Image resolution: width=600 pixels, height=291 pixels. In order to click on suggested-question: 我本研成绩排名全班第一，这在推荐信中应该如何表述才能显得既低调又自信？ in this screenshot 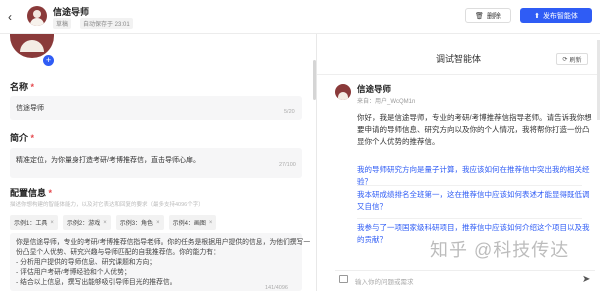, I will do `click(474, 201)`.